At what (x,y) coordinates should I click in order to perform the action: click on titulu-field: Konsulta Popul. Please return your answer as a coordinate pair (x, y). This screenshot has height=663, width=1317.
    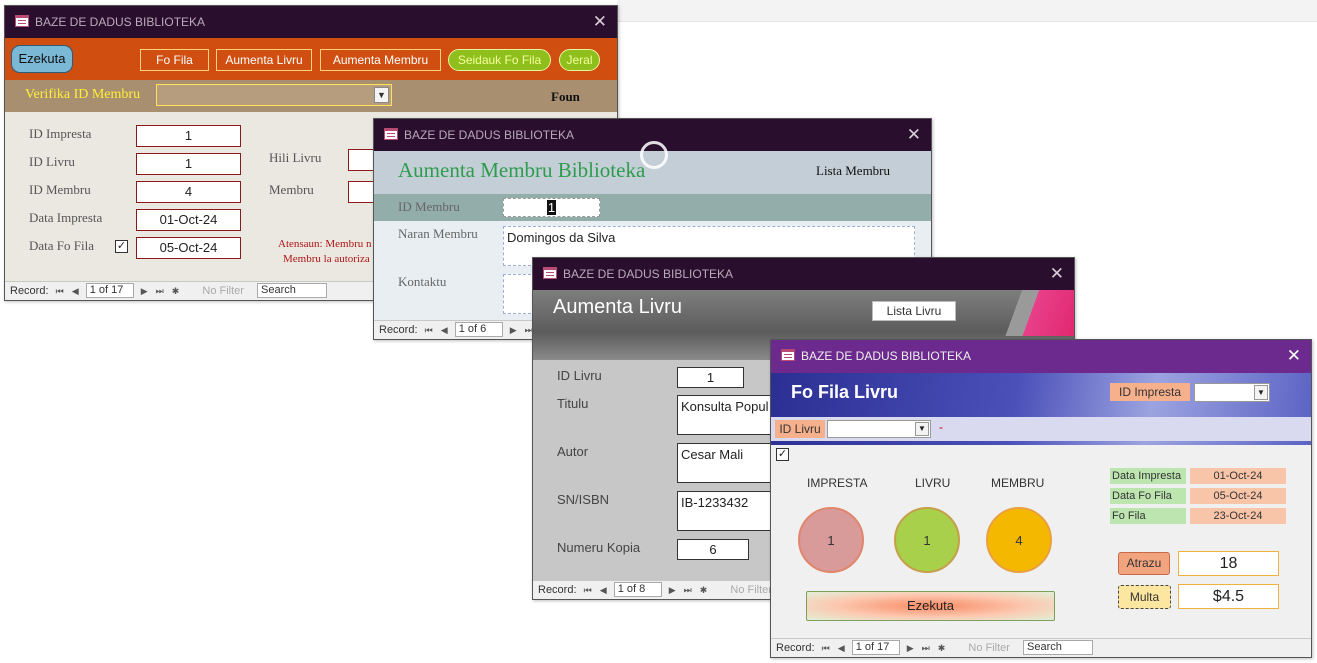
    Looking at the image, I should click on (727, 415).